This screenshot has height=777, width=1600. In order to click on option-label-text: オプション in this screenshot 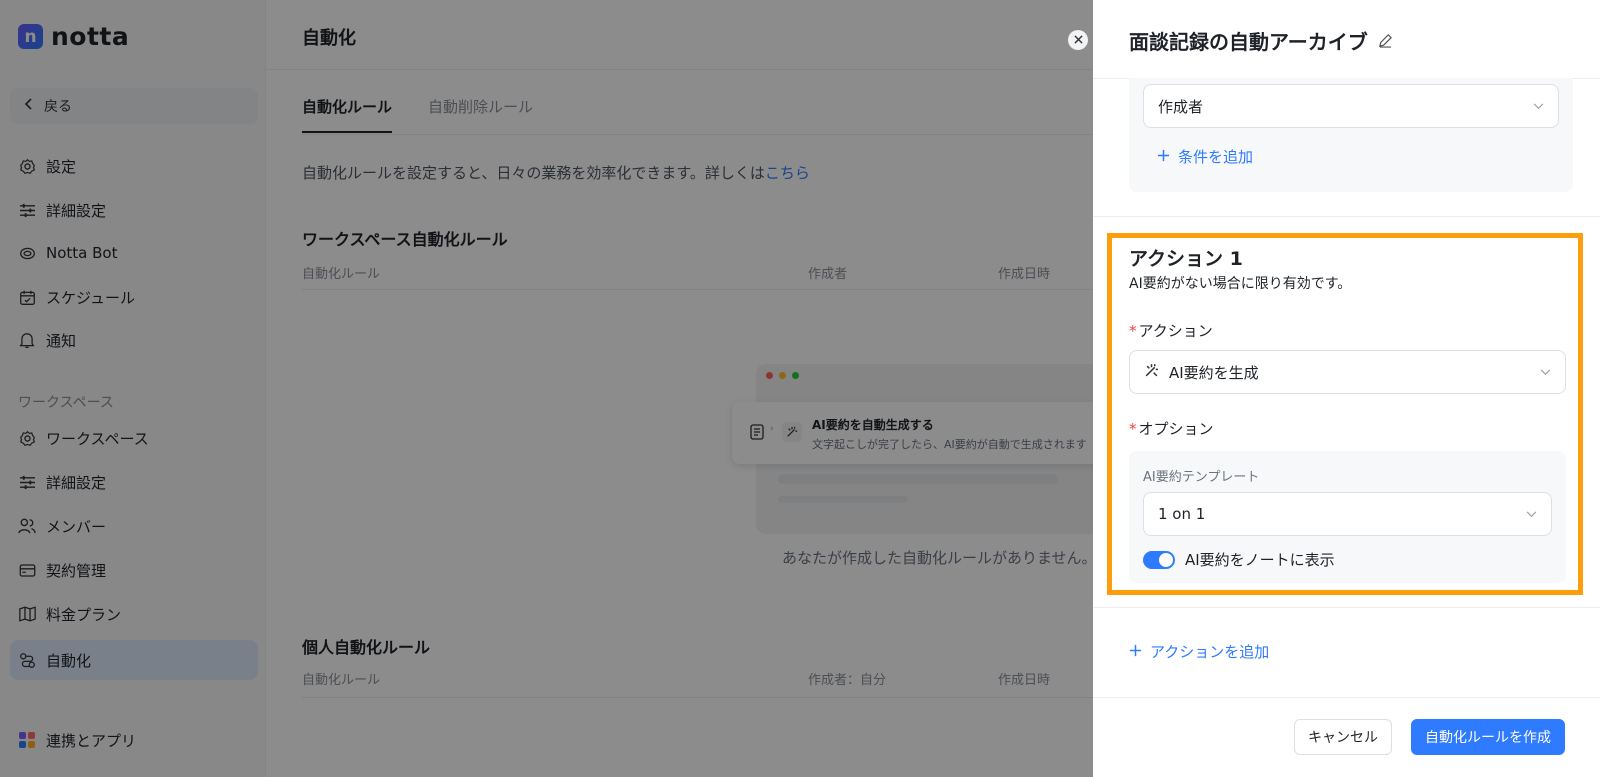, I will do `click(1176, 429)`.